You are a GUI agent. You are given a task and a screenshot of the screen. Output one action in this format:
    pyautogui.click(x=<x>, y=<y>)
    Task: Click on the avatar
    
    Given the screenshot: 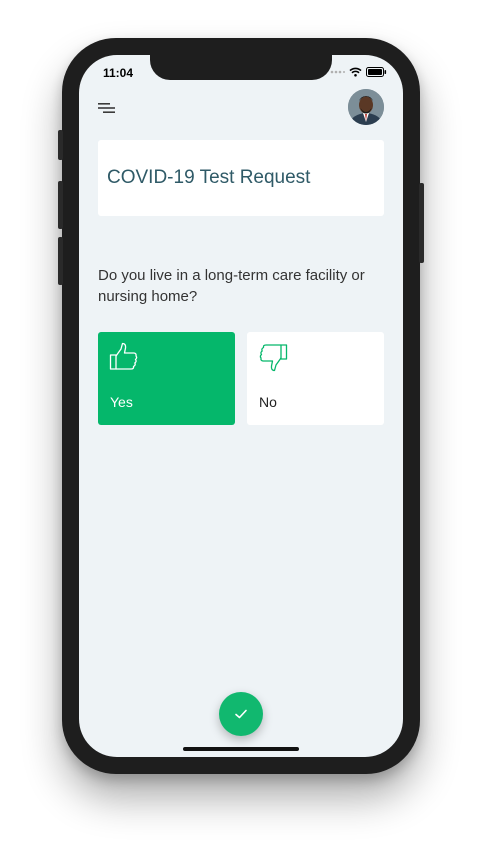 What is the action you would take?
    pyautogui.click(x=366, y=107)
    